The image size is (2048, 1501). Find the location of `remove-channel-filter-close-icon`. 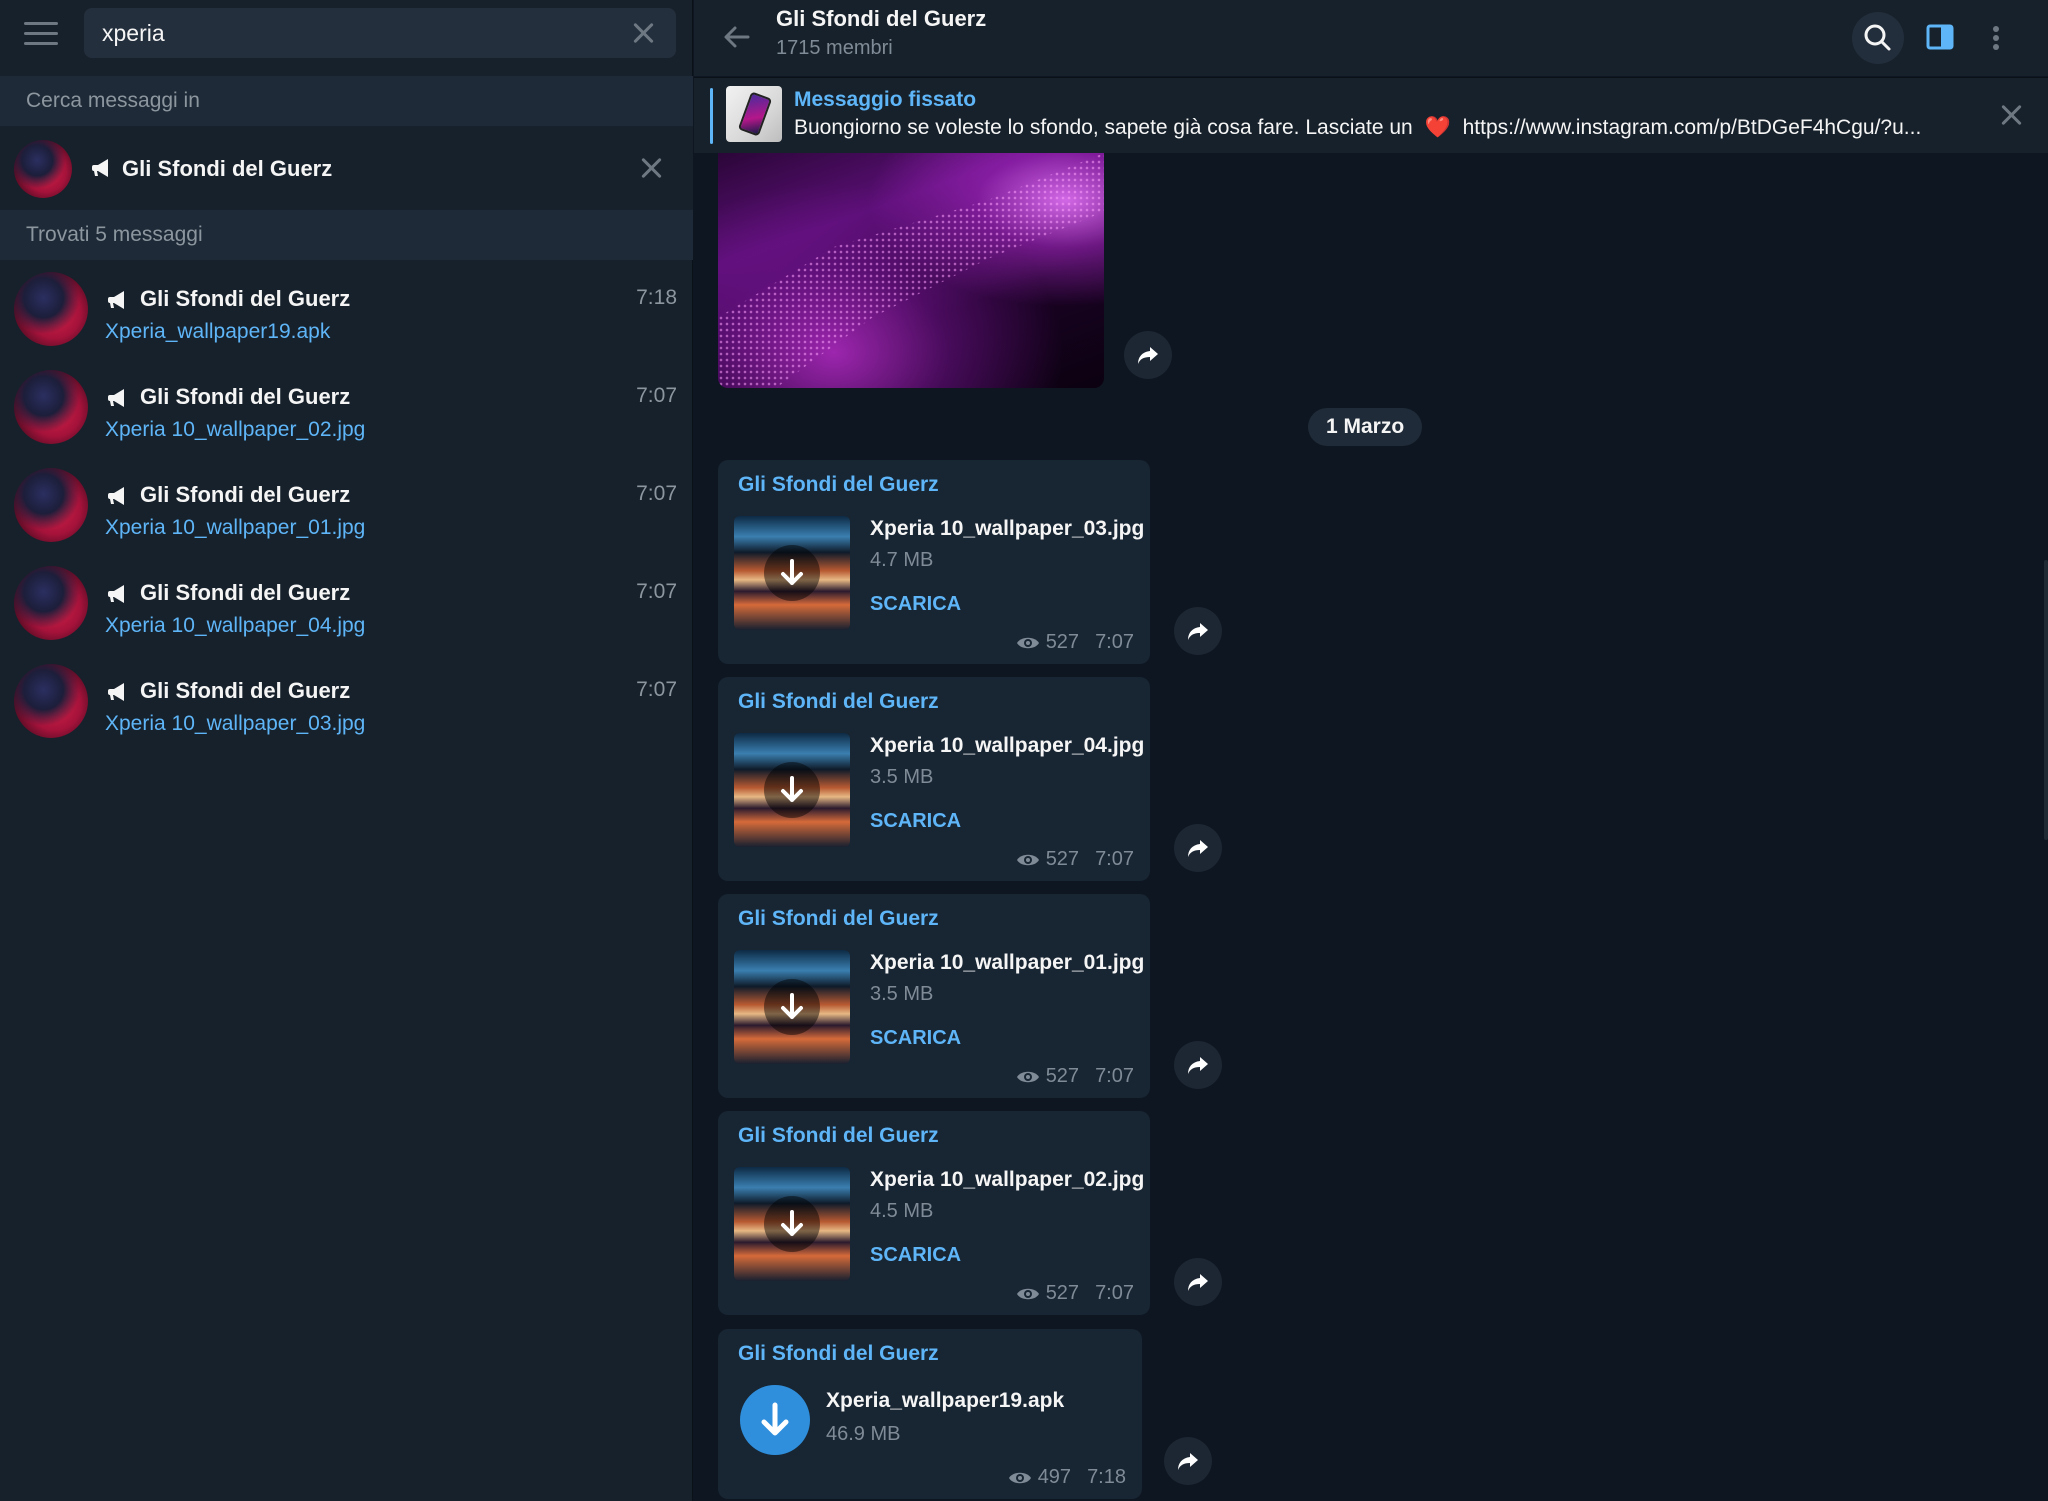

remove-channel-filter-close-icon is located at coordinates (651, 168).